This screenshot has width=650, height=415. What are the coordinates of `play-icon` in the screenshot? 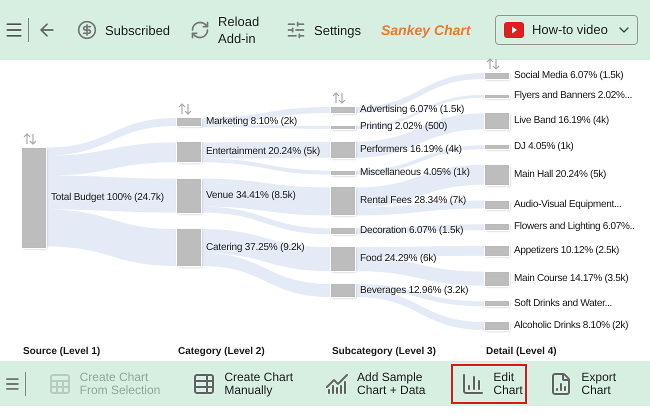 It's located at (514, 30).